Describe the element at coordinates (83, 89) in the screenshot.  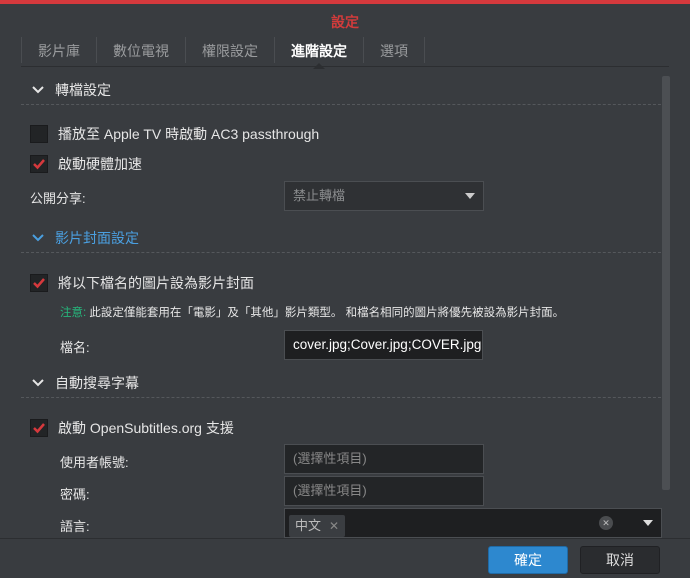
I see `section-title: 轉檔設定` at that location.